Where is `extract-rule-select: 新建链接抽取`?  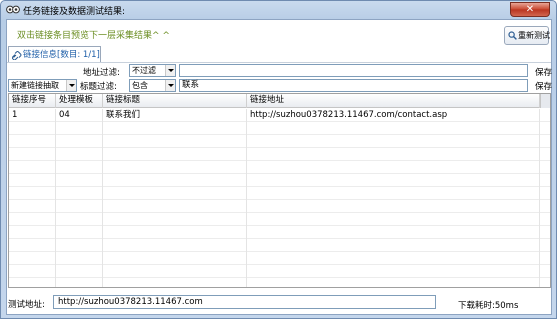 extract-rule-select: 新建链接抽取 is located at coordinates (42, 85).